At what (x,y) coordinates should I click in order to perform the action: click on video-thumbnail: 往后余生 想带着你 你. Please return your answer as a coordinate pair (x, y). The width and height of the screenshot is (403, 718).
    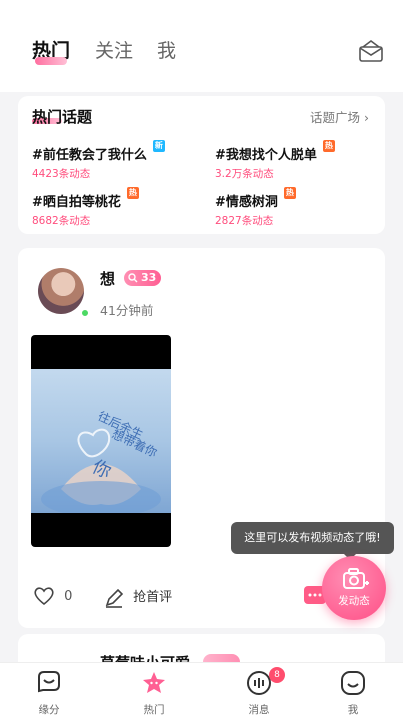
    Looking at the image, I should click on (101, 441).